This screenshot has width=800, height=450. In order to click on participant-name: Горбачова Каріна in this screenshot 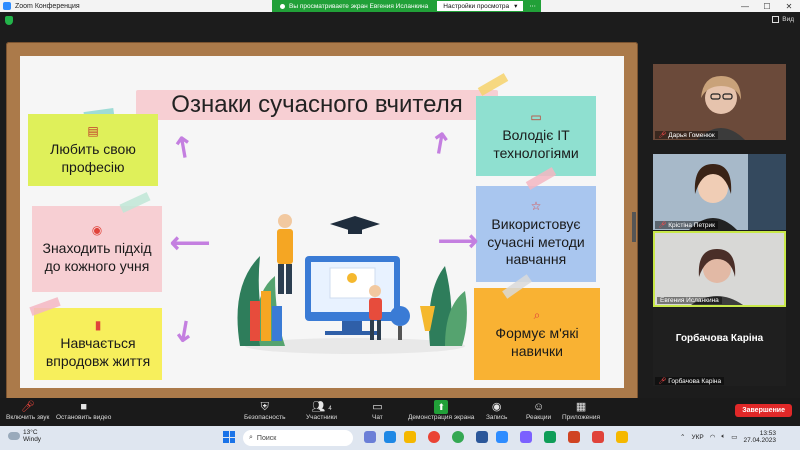, I will do `click(695, 381)`.